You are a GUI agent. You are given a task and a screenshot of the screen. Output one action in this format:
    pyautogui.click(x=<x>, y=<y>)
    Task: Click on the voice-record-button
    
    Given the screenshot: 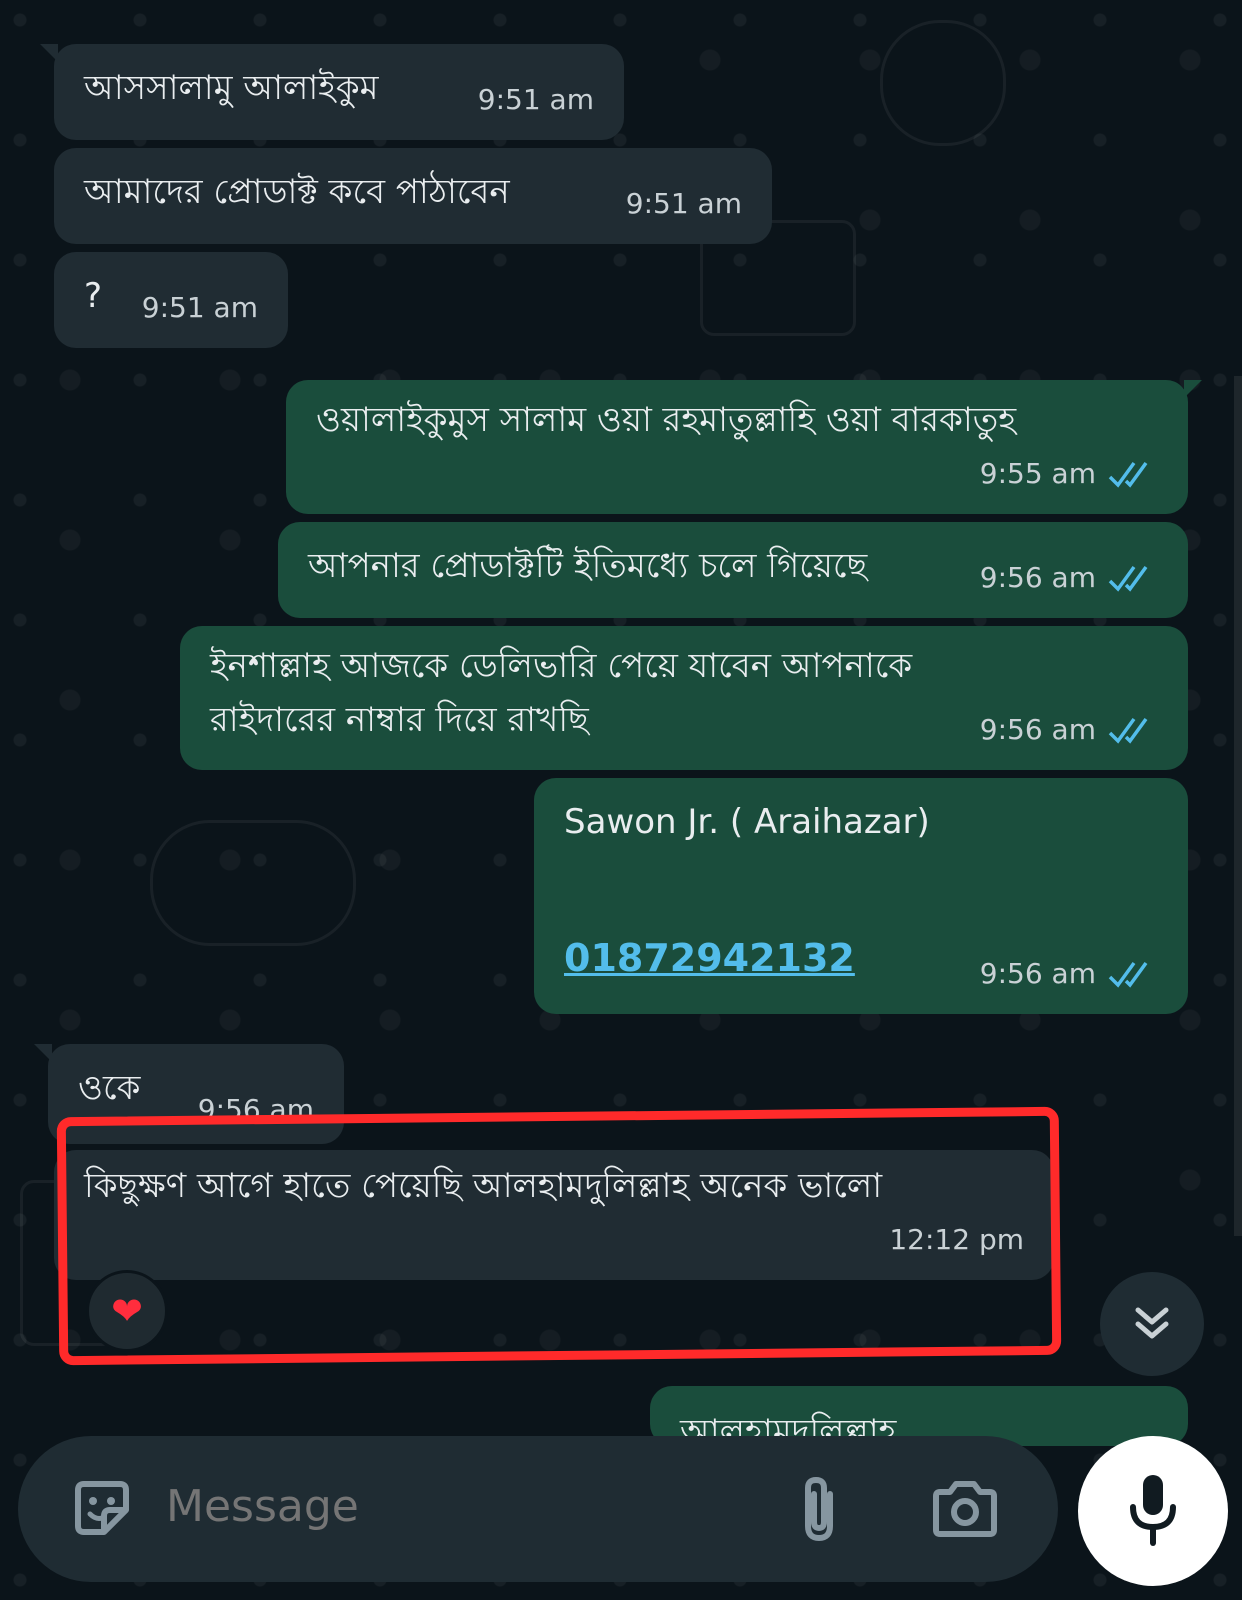 What is the action you would take?
    pyautogui.click(x=1153, y=1511)
    